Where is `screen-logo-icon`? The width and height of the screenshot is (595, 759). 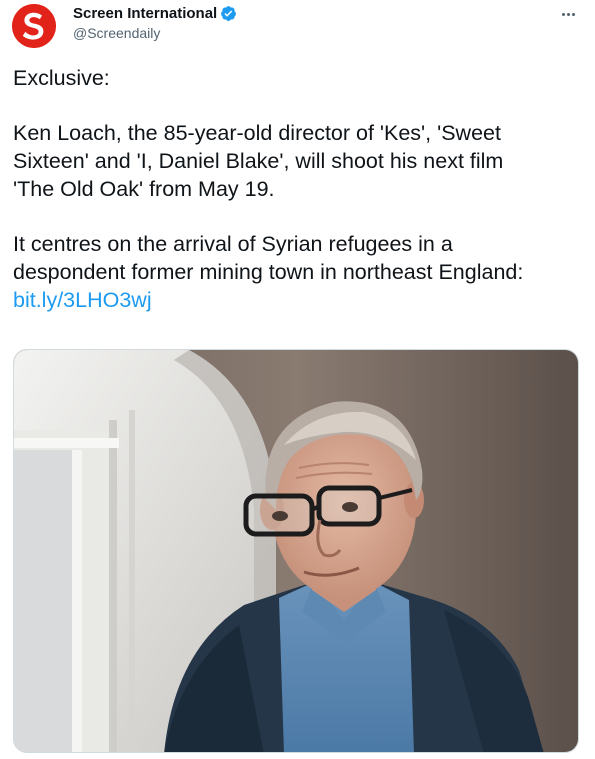
screen-logo-icon is located at coordinates (34, 26).